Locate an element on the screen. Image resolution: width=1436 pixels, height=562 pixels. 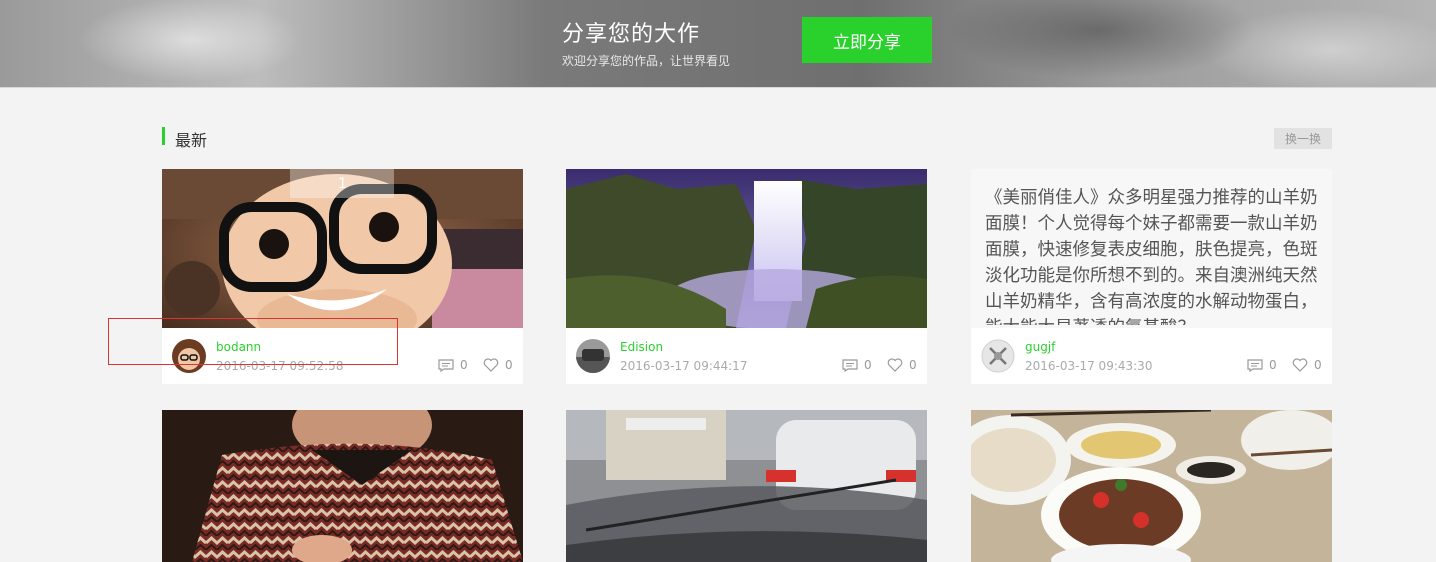
card-image-sweater is located at coordinates (342, 486).